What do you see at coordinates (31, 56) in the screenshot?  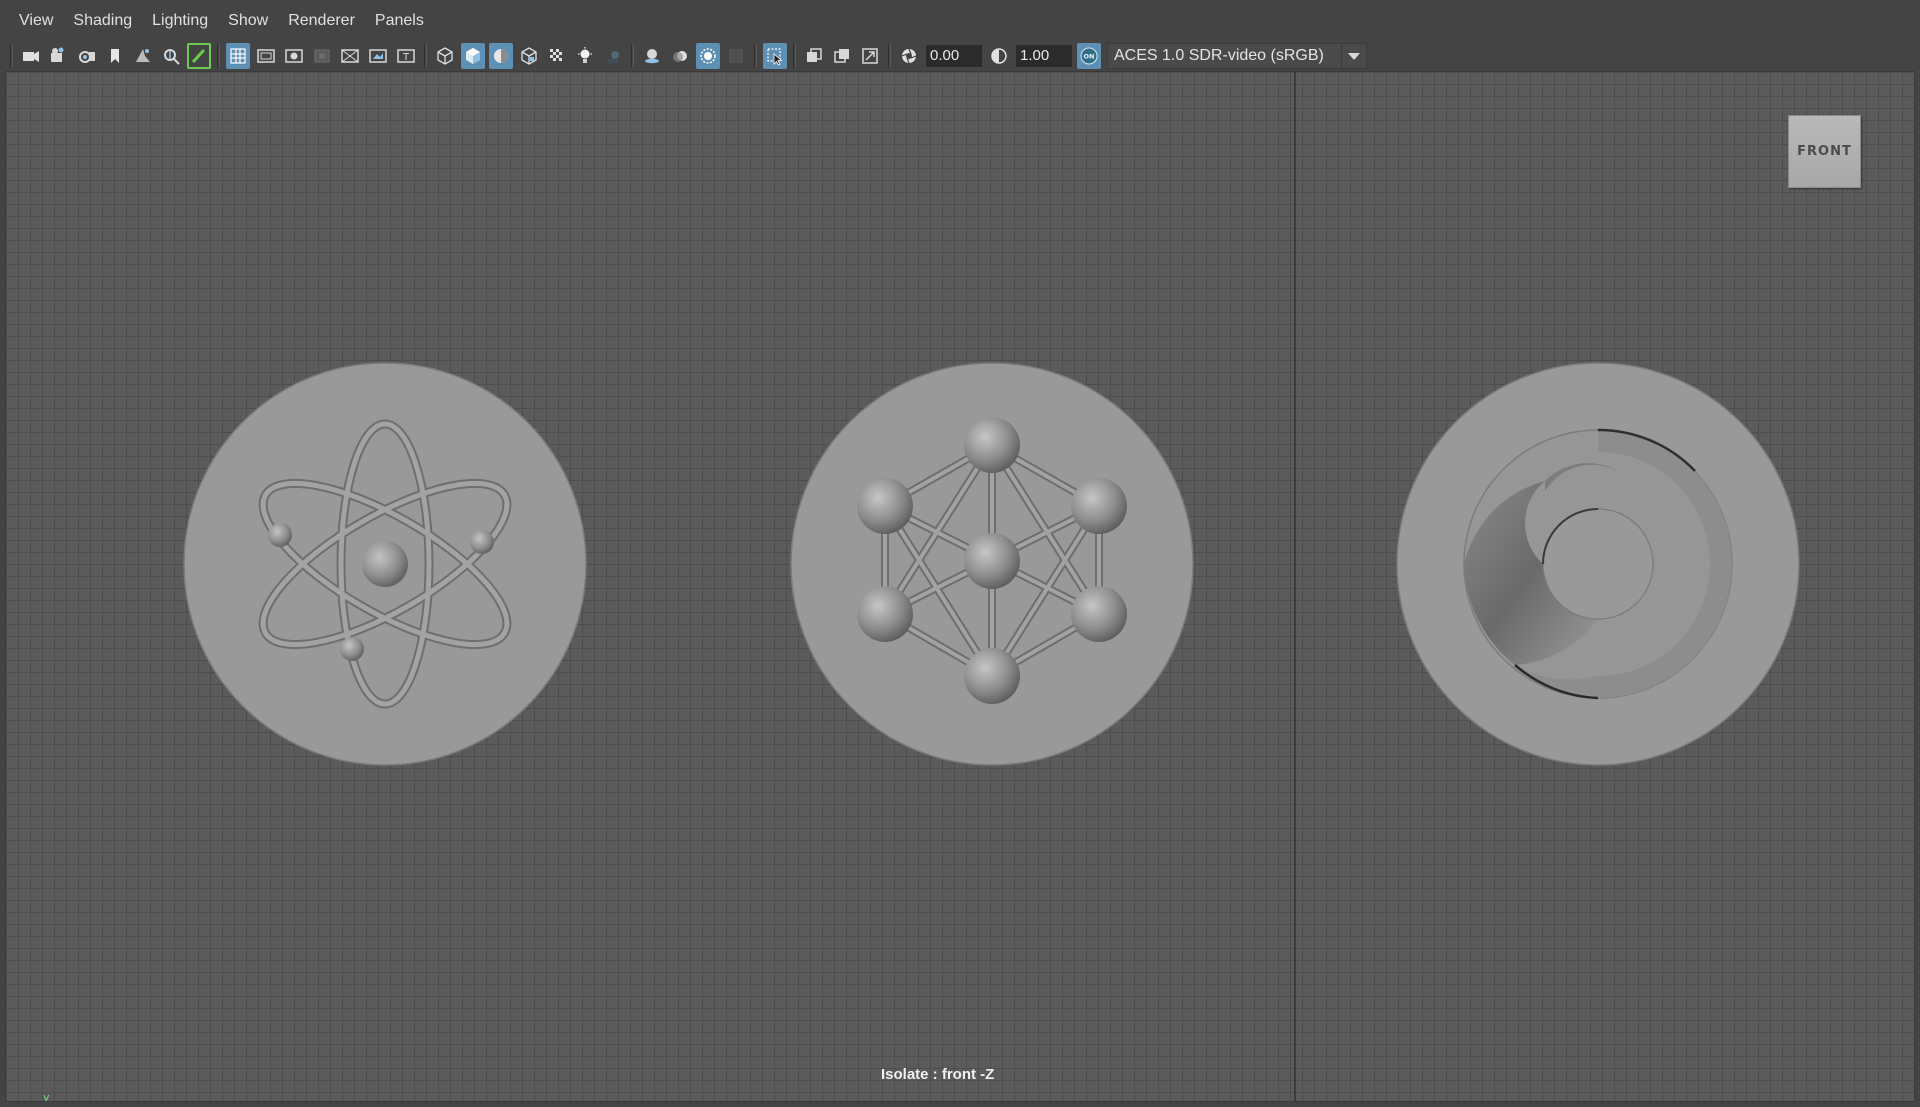 I see `select-camera-icon` at bounding box center [31, 56].